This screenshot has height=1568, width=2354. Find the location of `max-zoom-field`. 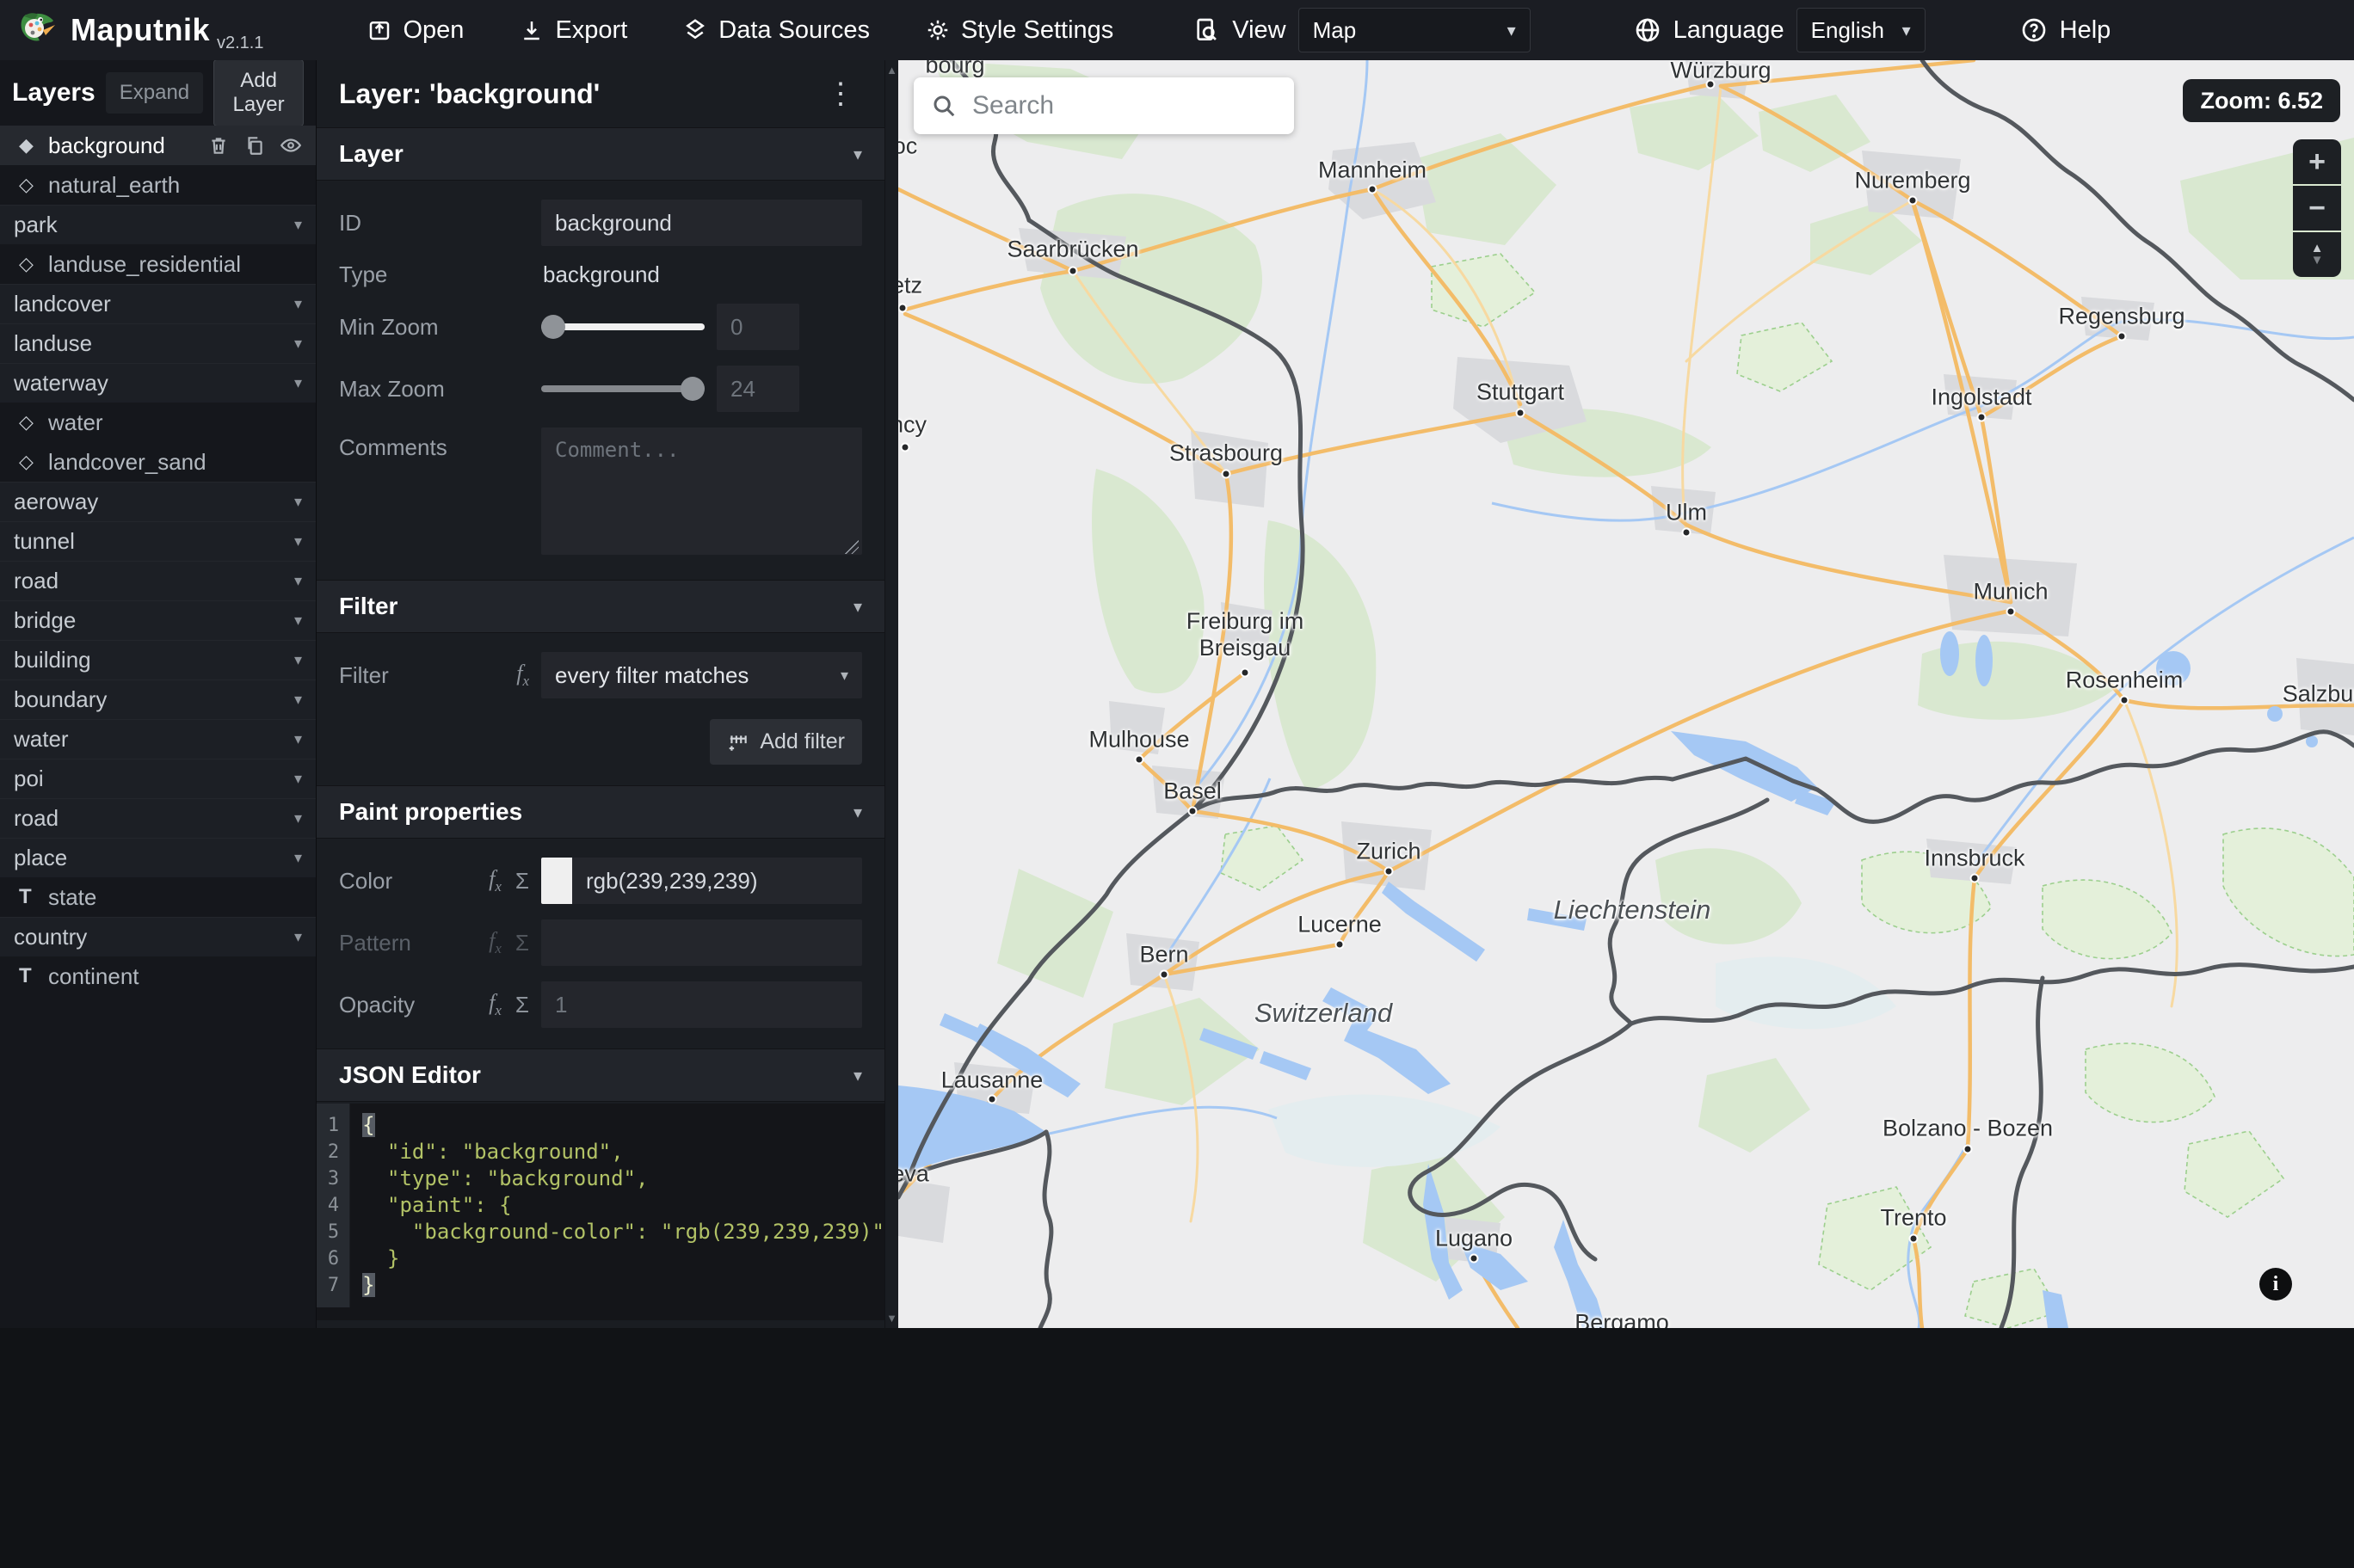

max-zoom-field is located at coordinates (758, 389).